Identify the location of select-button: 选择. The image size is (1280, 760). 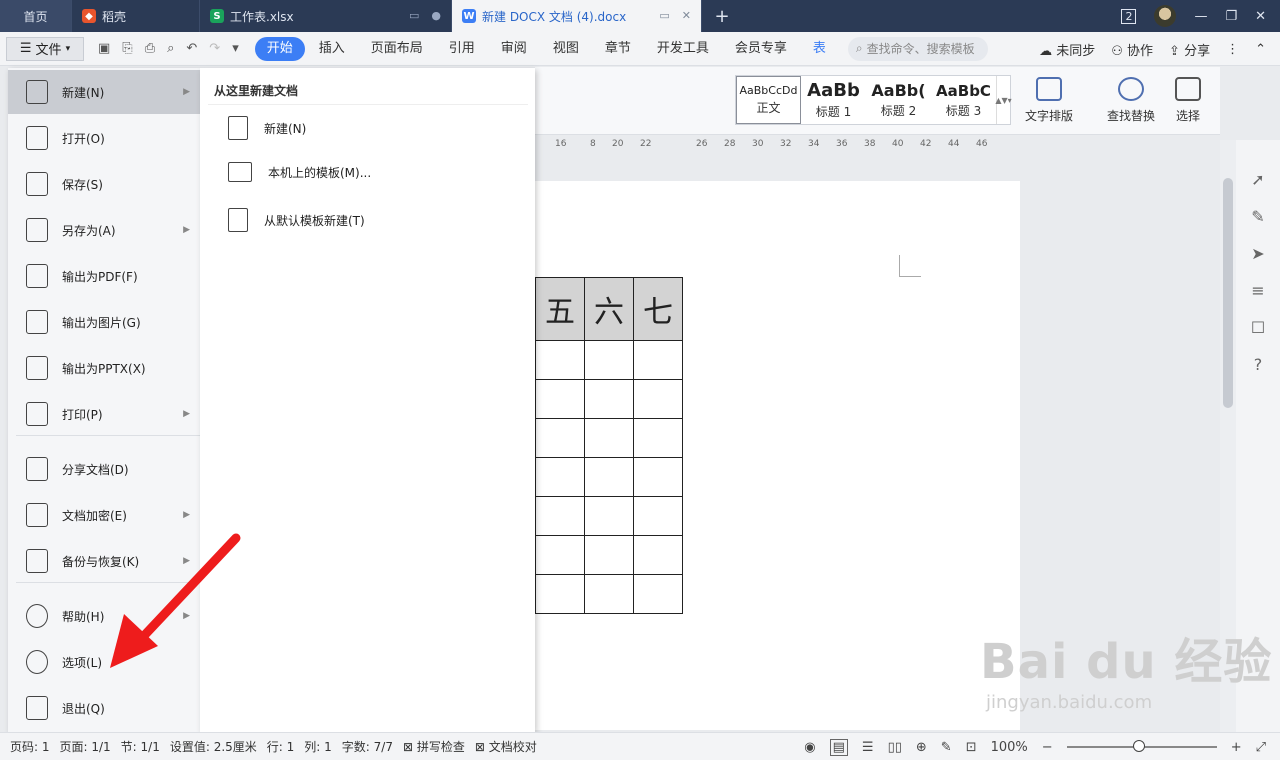
(1188, 100).